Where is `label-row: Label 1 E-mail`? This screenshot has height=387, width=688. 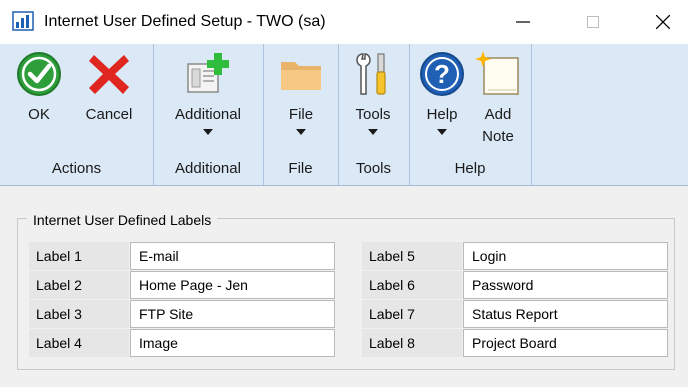
label-row: Label 1 E-mail is located at coordinates (182, 256).